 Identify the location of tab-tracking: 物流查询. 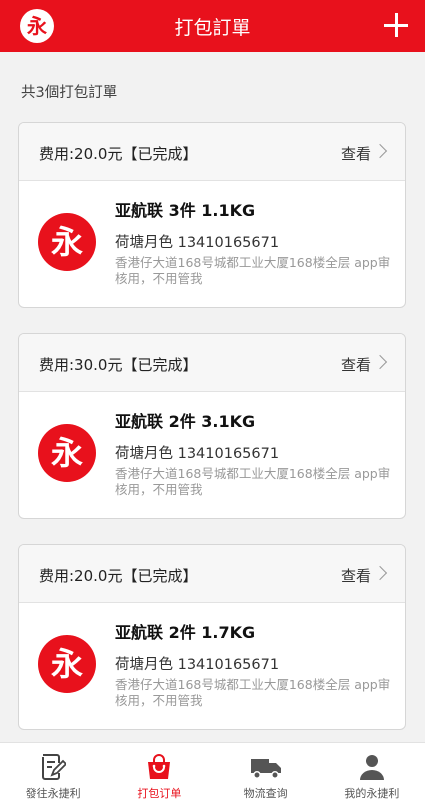
(266, 771).